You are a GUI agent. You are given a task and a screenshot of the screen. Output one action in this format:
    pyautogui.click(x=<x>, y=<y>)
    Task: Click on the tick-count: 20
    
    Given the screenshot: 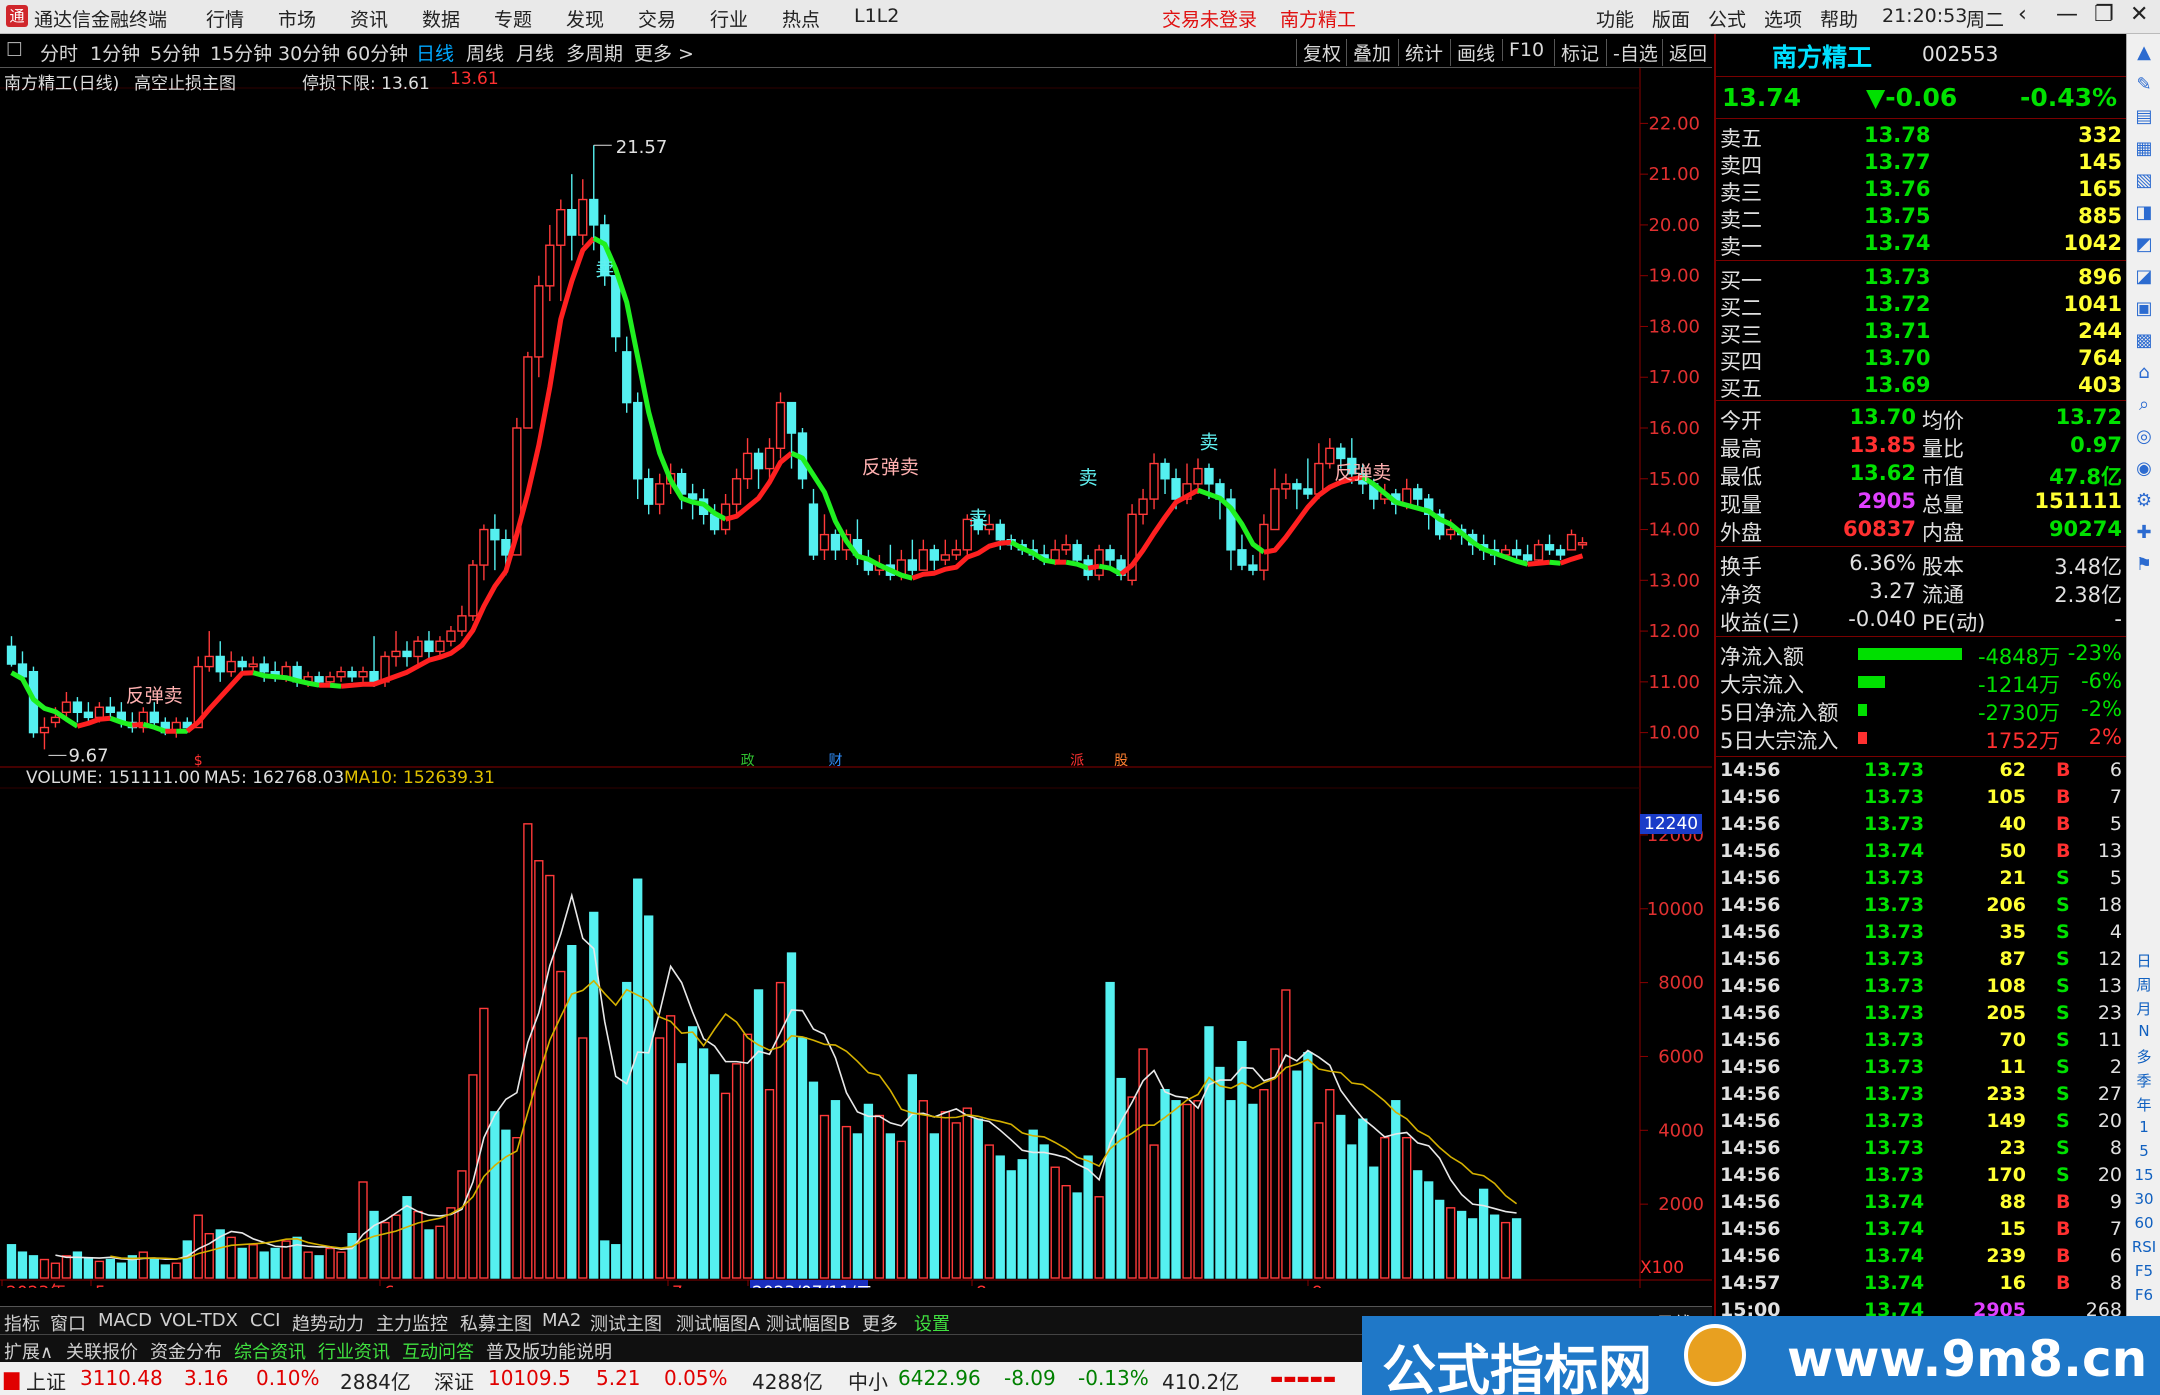 What is the action you would take?
    pyautogui.click(x=2101, y=1121)
    